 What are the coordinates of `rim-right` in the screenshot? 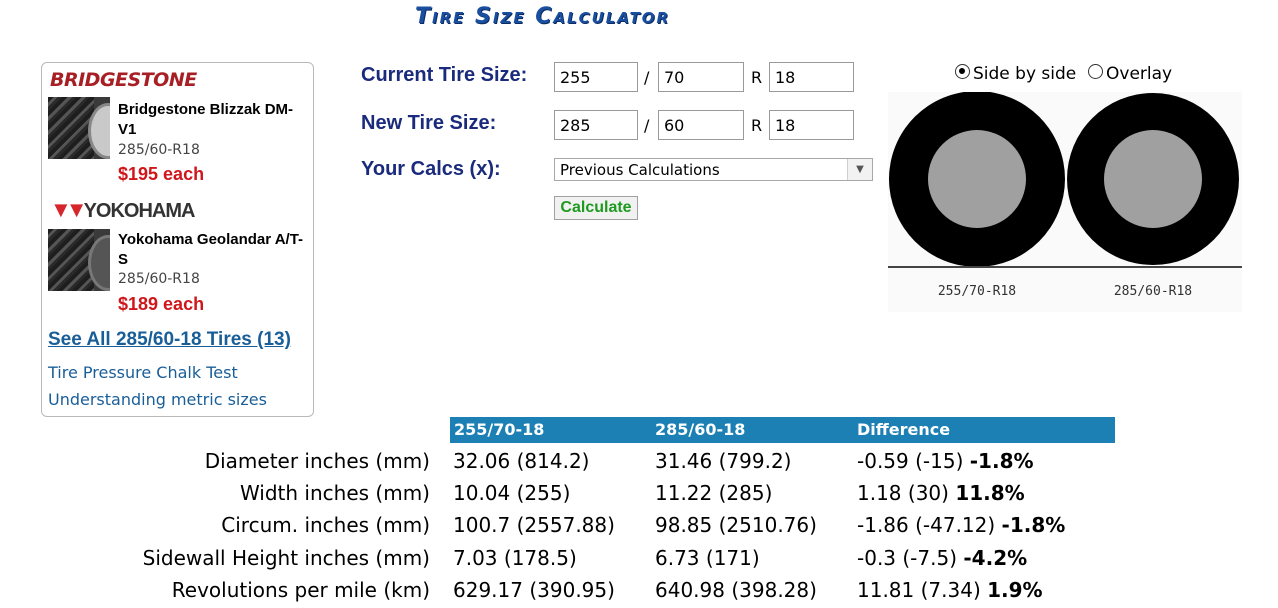 It's located at (1153, 179).